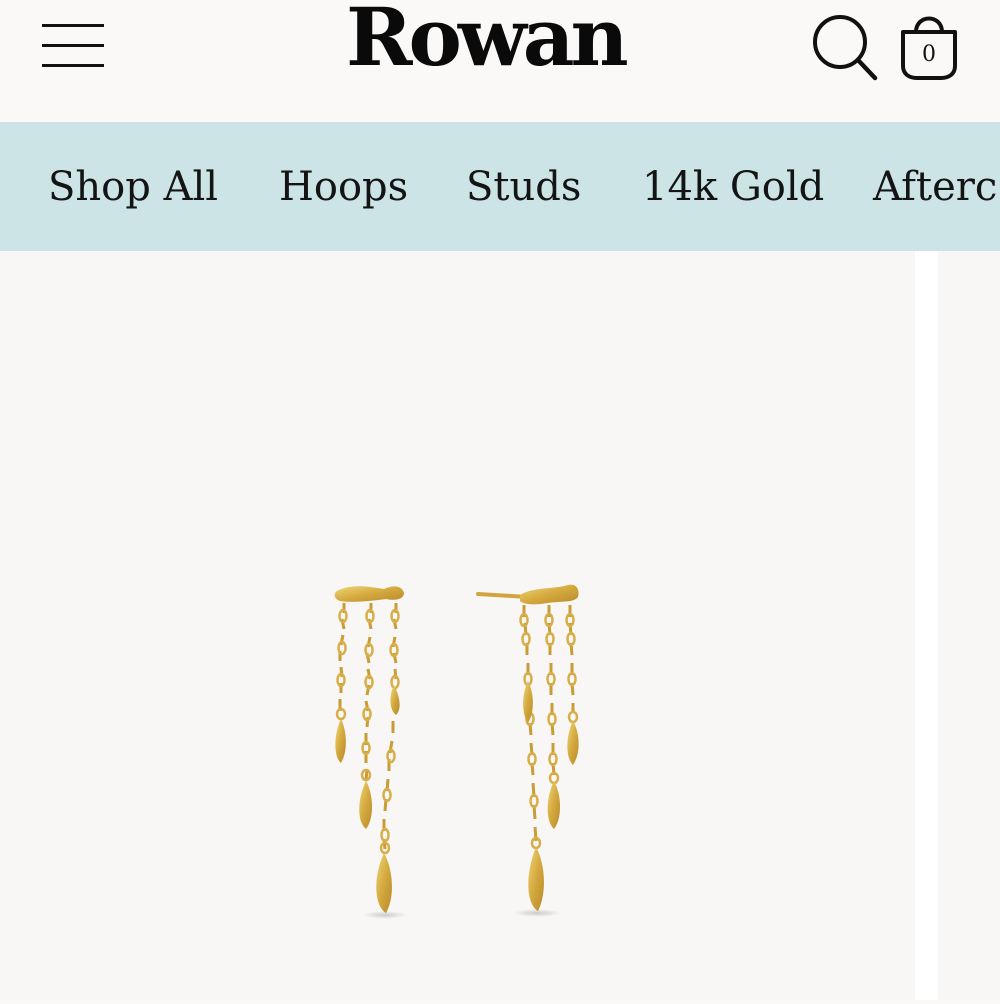 The image size is (1000, 1004). I want to click on nav-item-hoops: Hoops, so click(343, 187).